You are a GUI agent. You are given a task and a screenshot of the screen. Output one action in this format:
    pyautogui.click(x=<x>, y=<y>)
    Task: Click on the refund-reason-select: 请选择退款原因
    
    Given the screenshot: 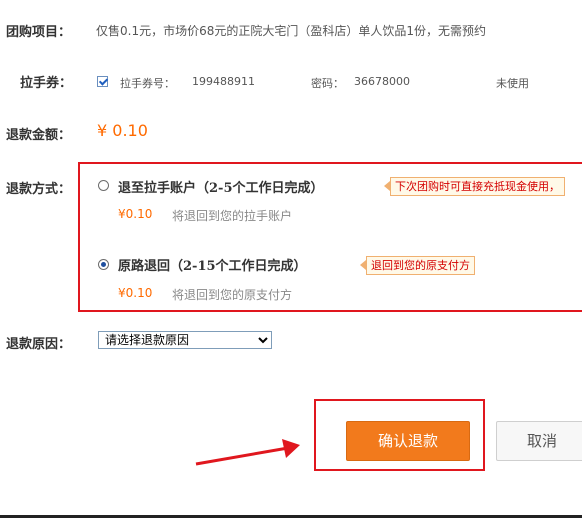 What is the action you would take?
    pyautogui.click(x=185, y=340)
    